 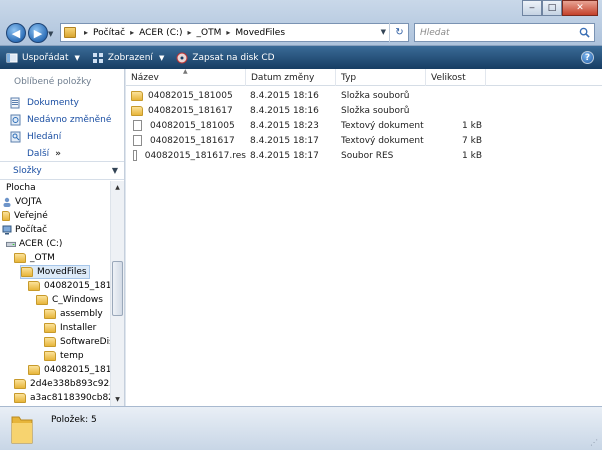 What do you see at coordinates (62, 398) in the screenshot?
I see `tree-item: a3ac8118390cb82bbl` at bounding box center [62, 398].